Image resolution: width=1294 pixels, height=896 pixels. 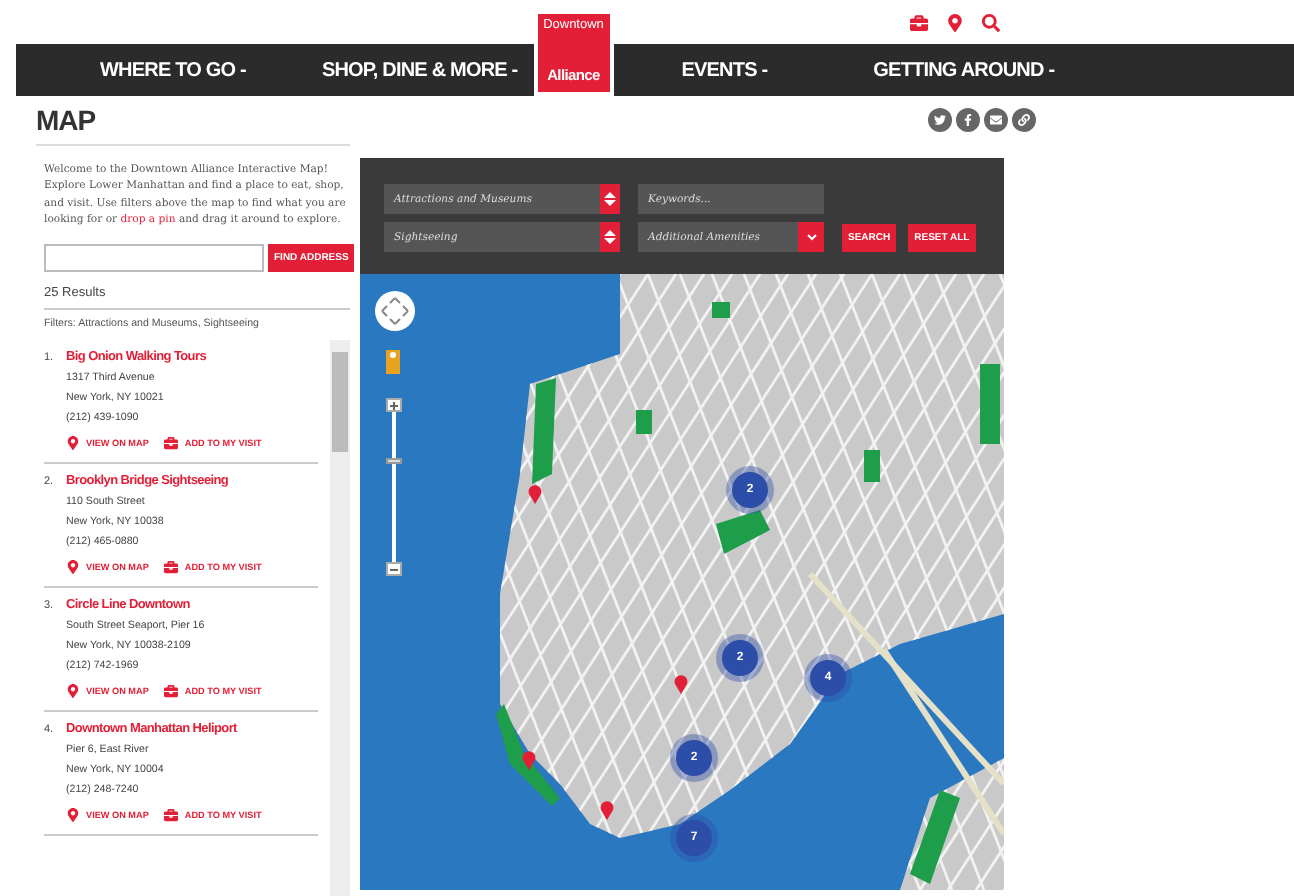 I want to click on chevron-down-icon, so click(x=811, y=237).